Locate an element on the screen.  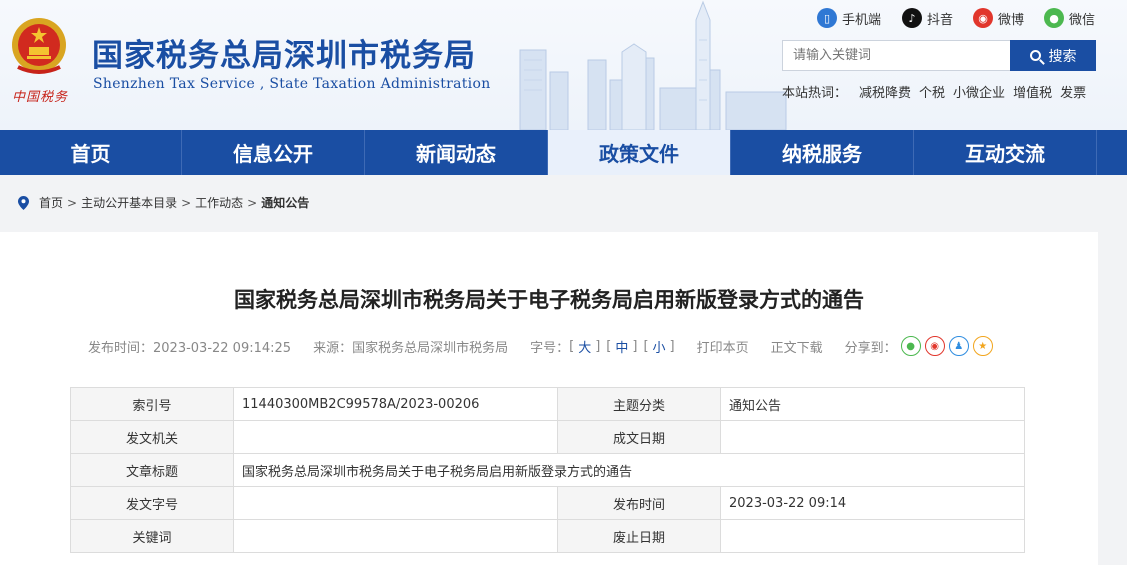
phone-icon: ▯ is located at coordinates (827, 18).